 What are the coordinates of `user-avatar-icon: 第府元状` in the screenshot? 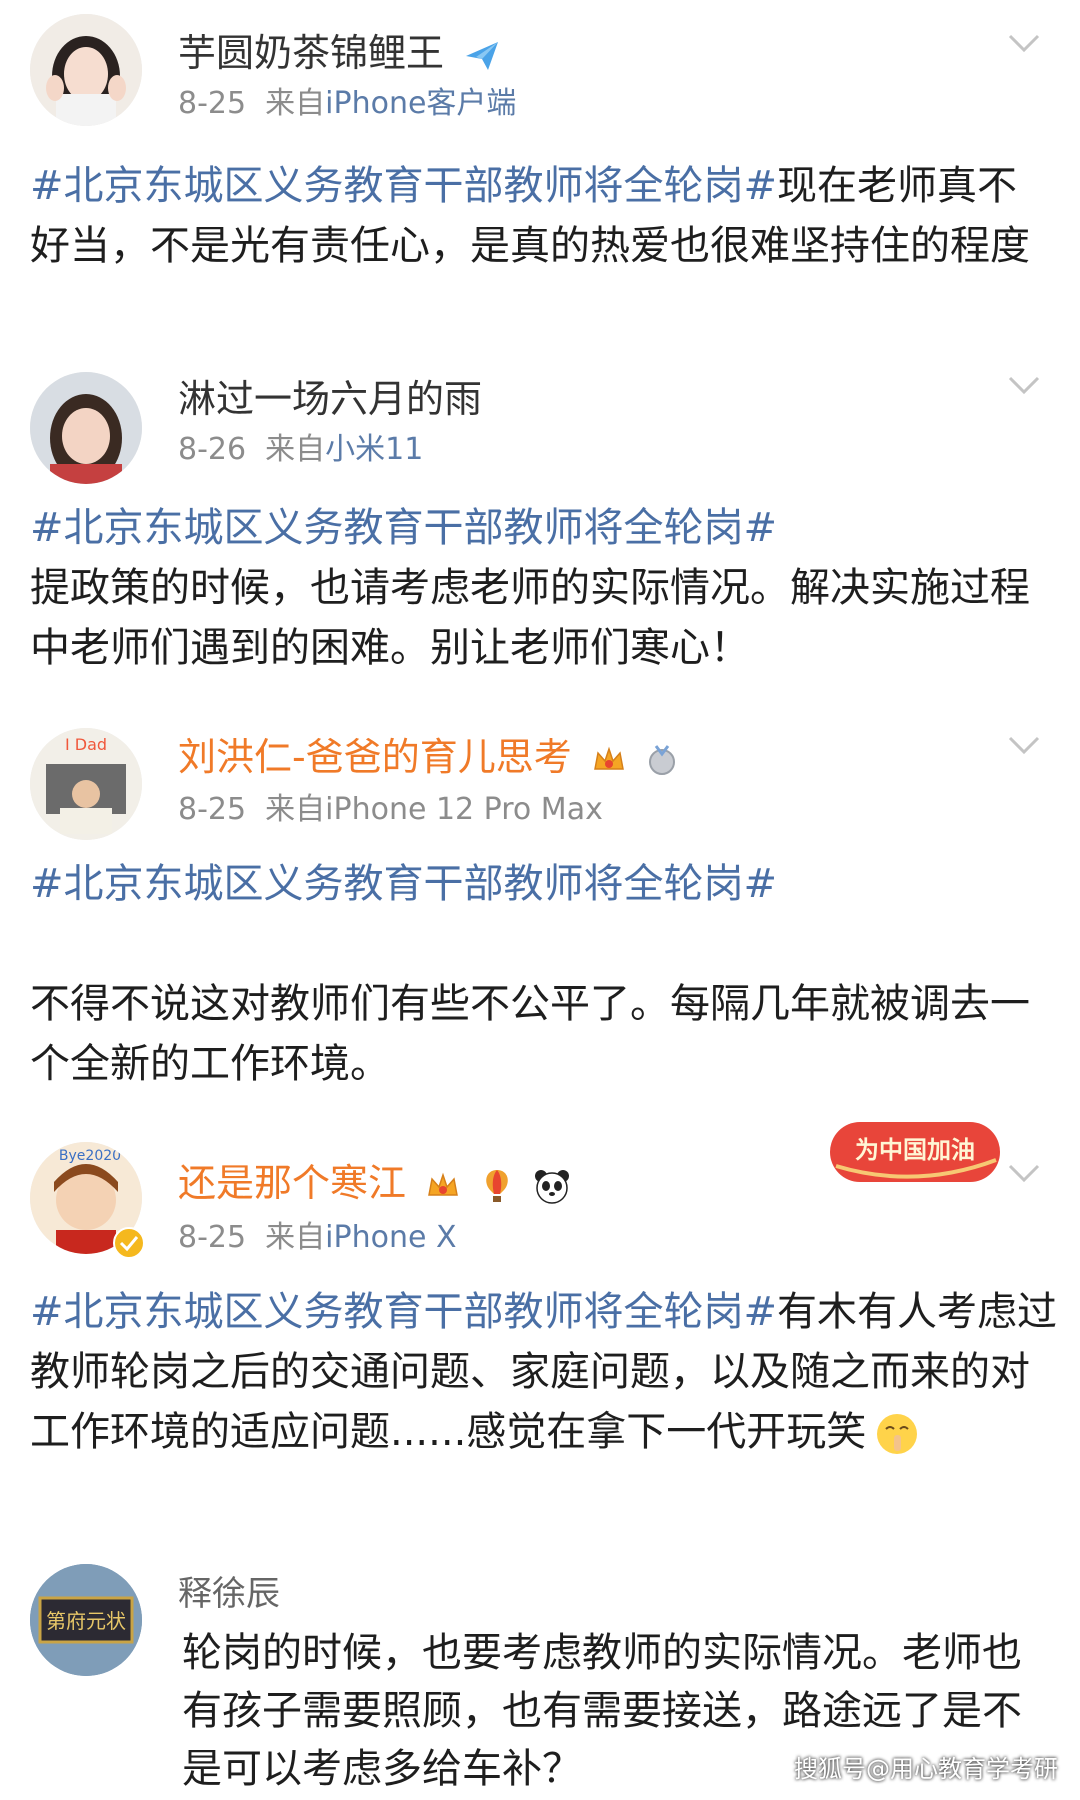 It's located at (86, 1620).